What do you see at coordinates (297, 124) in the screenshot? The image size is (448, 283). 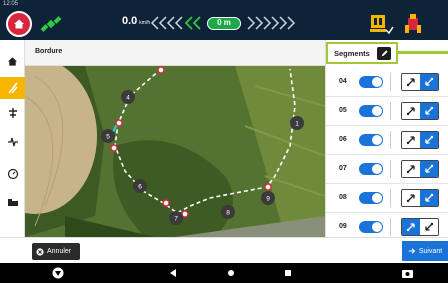 I see `map-label: 1` at bounding box center [297, 124].